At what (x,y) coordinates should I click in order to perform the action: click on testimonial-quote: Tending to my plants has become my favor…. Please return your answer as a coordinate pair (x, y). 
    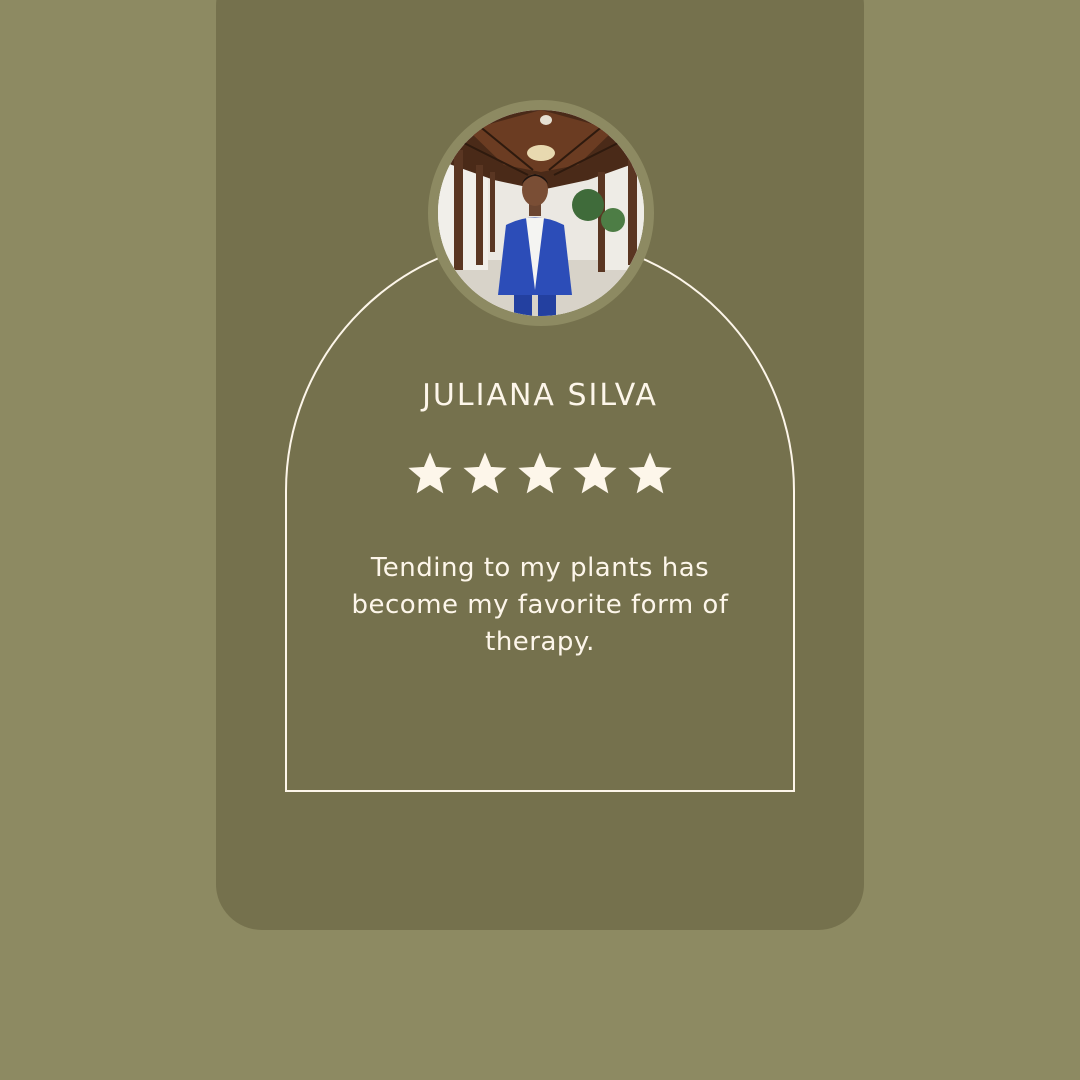
    Looking at the image, I should click on (540, 605).